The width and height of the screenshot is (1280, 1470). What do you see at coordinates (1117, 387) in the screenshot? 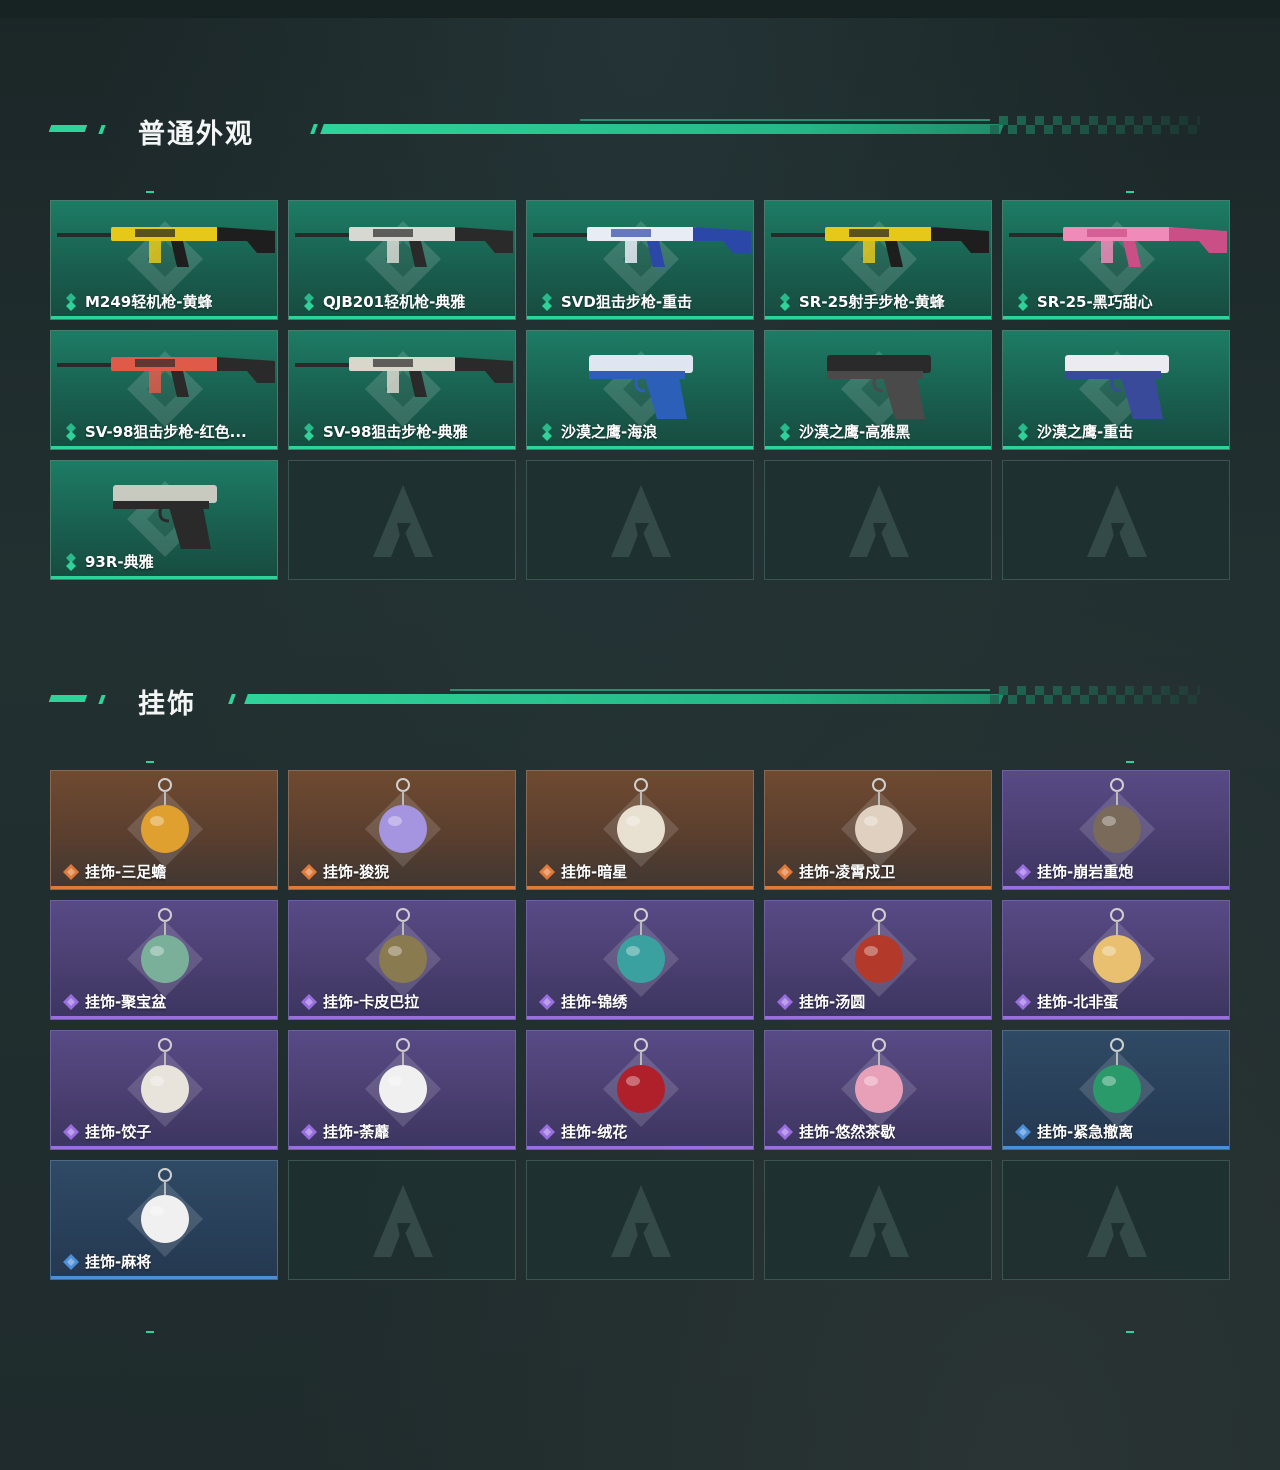
I see `pistol-white-icon` at bounding box center [1117, 387].